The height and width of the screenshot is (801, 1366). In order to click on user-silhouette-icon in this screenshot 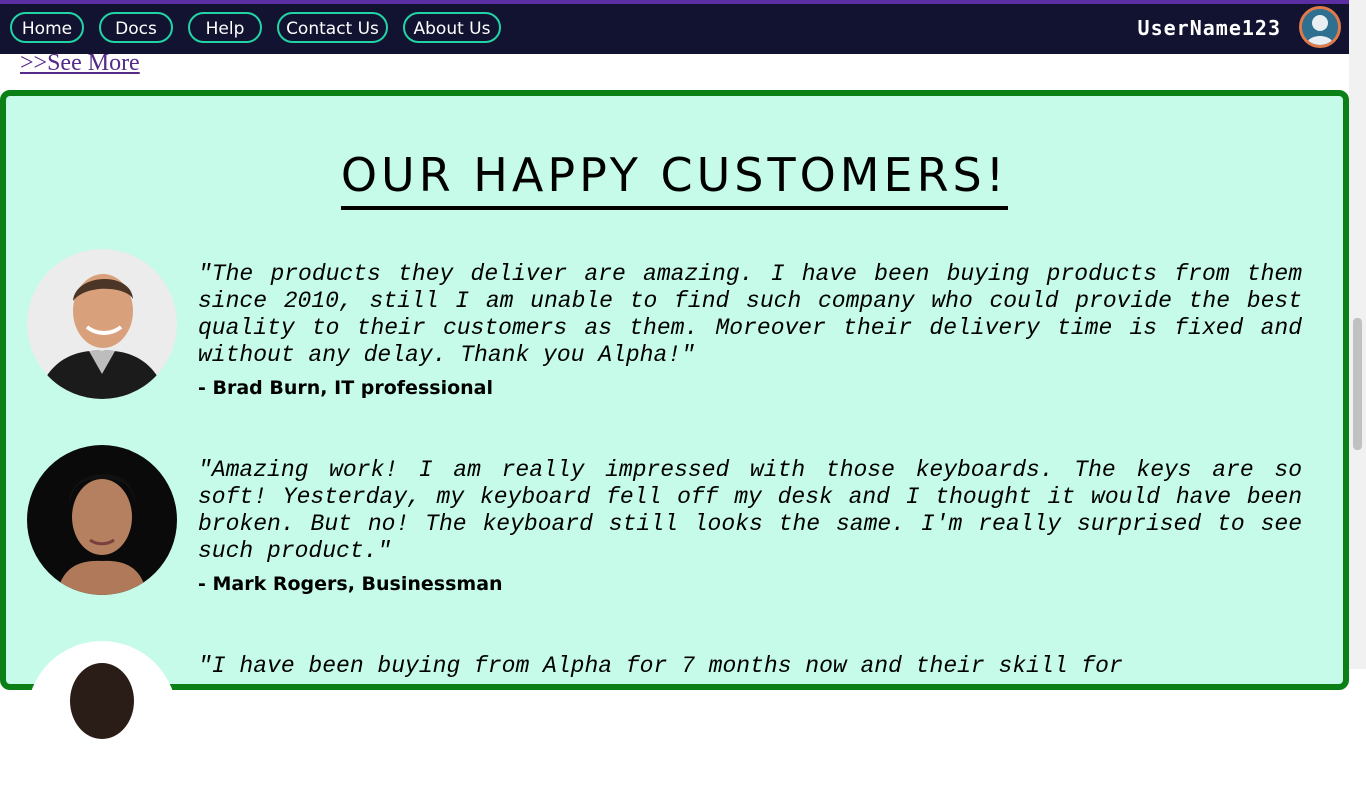, I will do `click(1320, 27)`.